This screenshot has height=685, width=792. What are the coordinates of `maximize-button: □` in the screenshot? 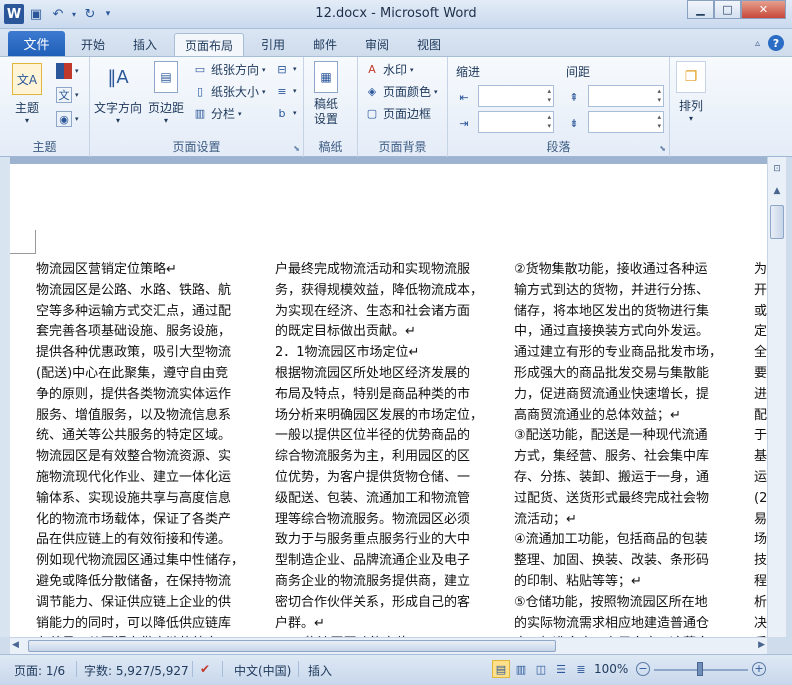 It's located at (727, 9).